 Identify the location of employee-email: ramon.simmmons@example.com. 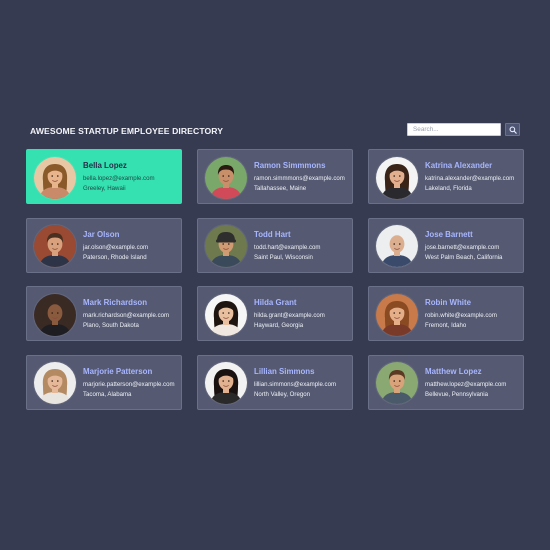
(299, 178).